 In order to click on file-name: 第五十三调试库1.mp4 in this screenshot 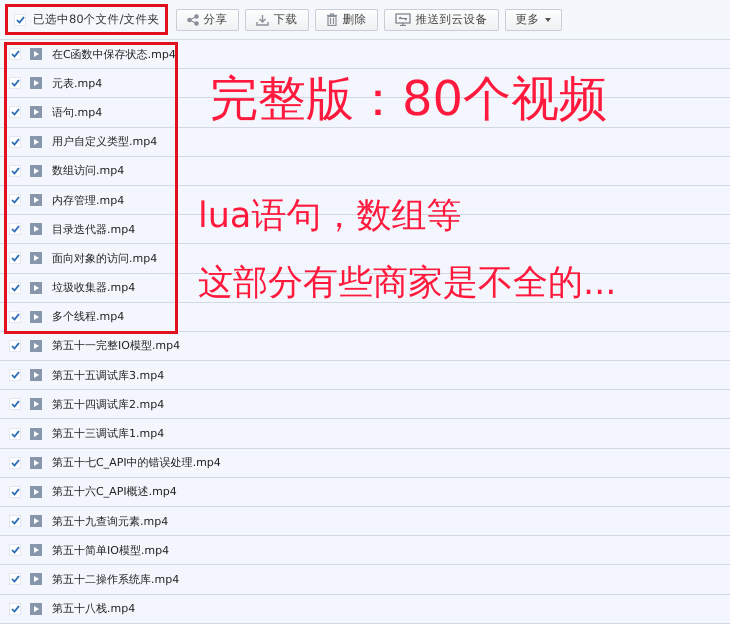, I will do `click(108, 434)`.